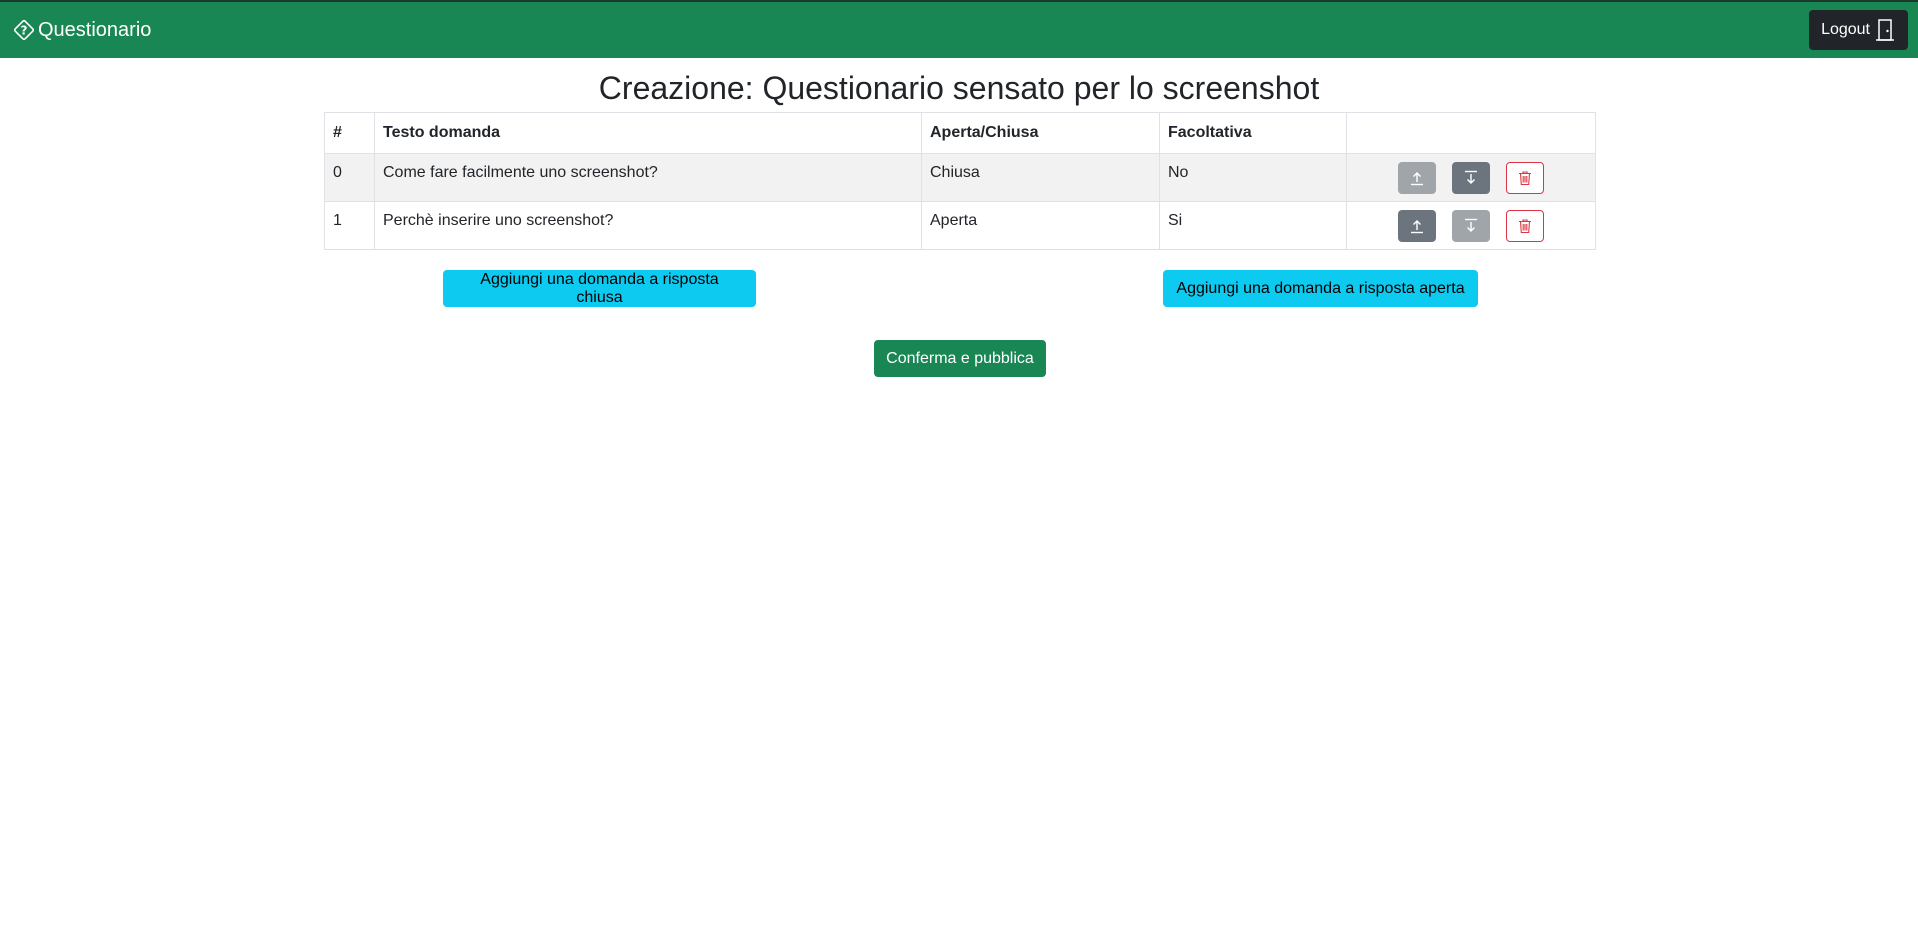 This screenshot has height=939, width=1918. What do you see at coordinates (95, 29) in the screenshot?
I see `brand-label: Questionario` at bounding box center [95, 29].